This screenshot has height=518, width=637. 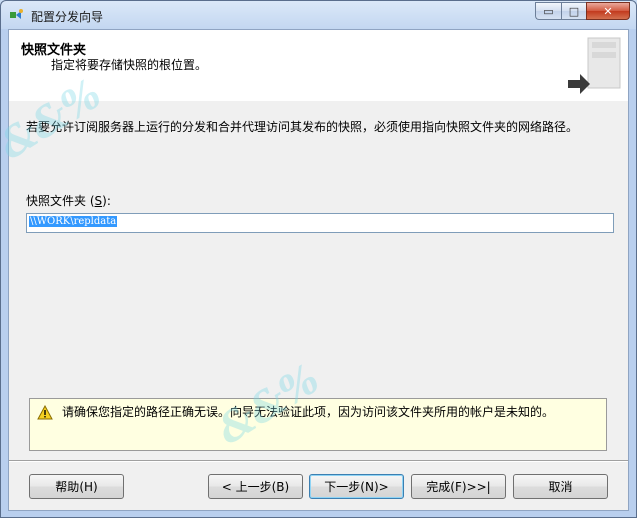 I want to click on page-subtitle: 指定将要存储快照的根位置。, so click(x=129, y=65).